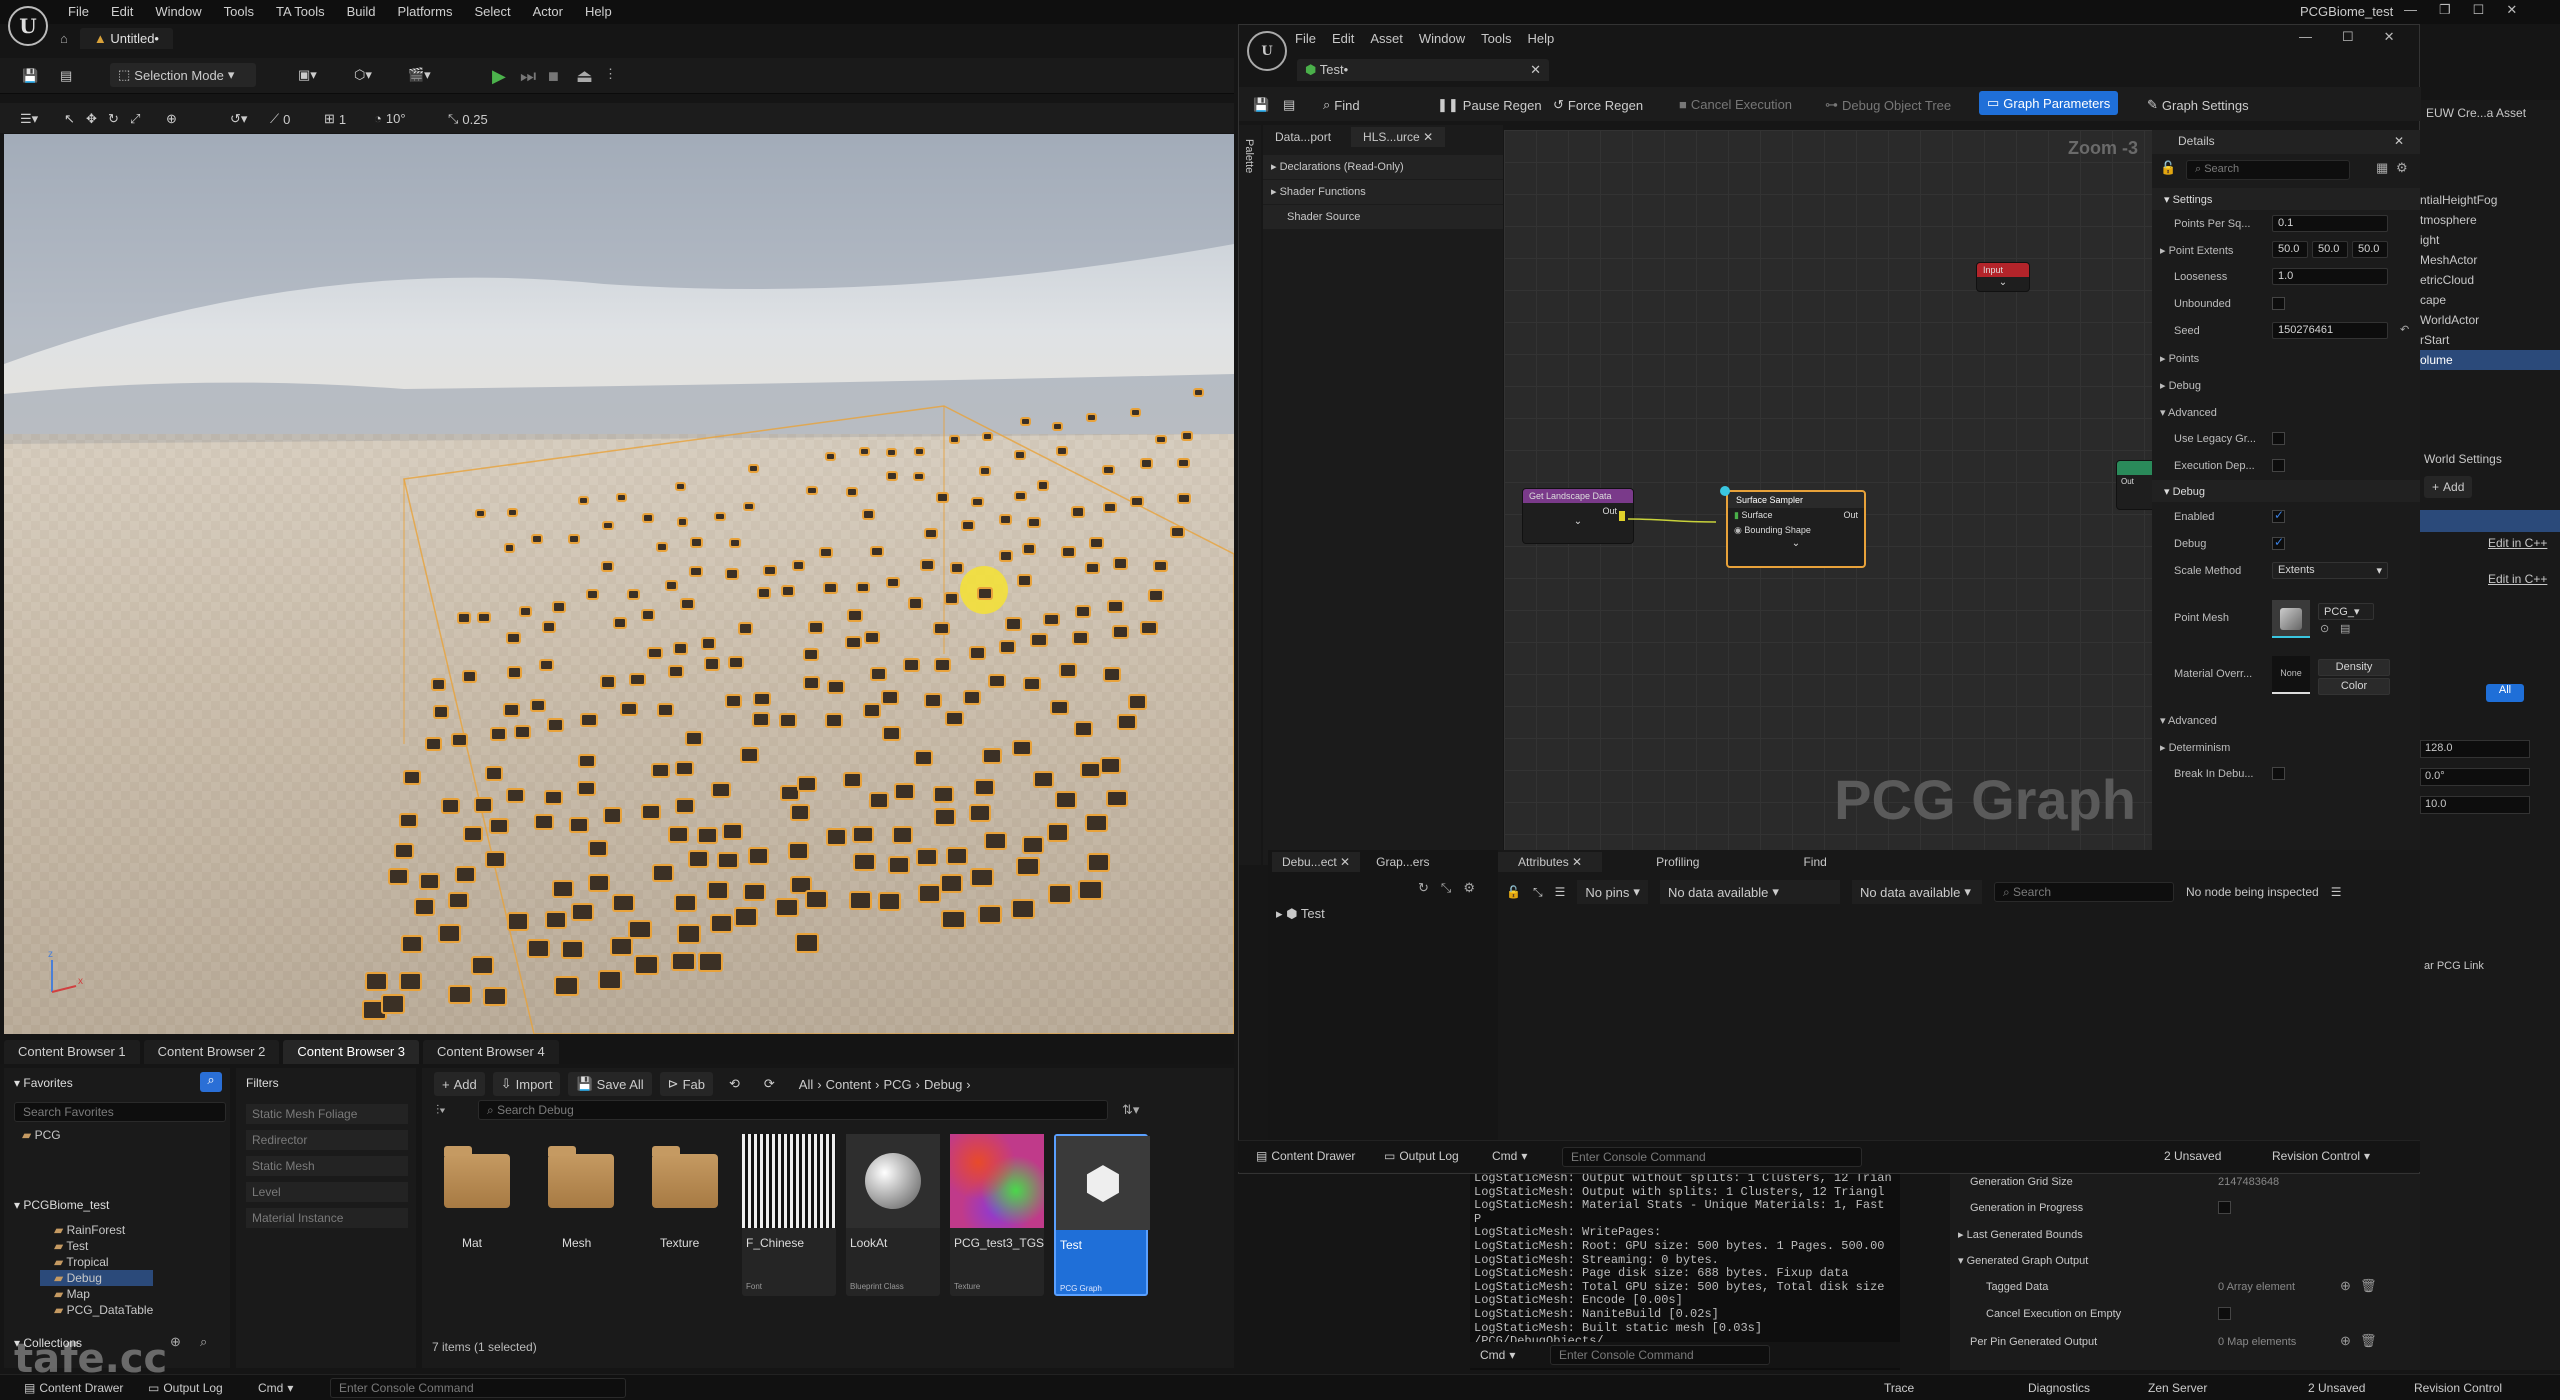 Image resolution: width=2560 pixels, height=1400 pixels. What do you see at coordinates (2490, 280) in the screenshot?
I see `outliner-item: etricCloud` at bounding box center [2490, 280].